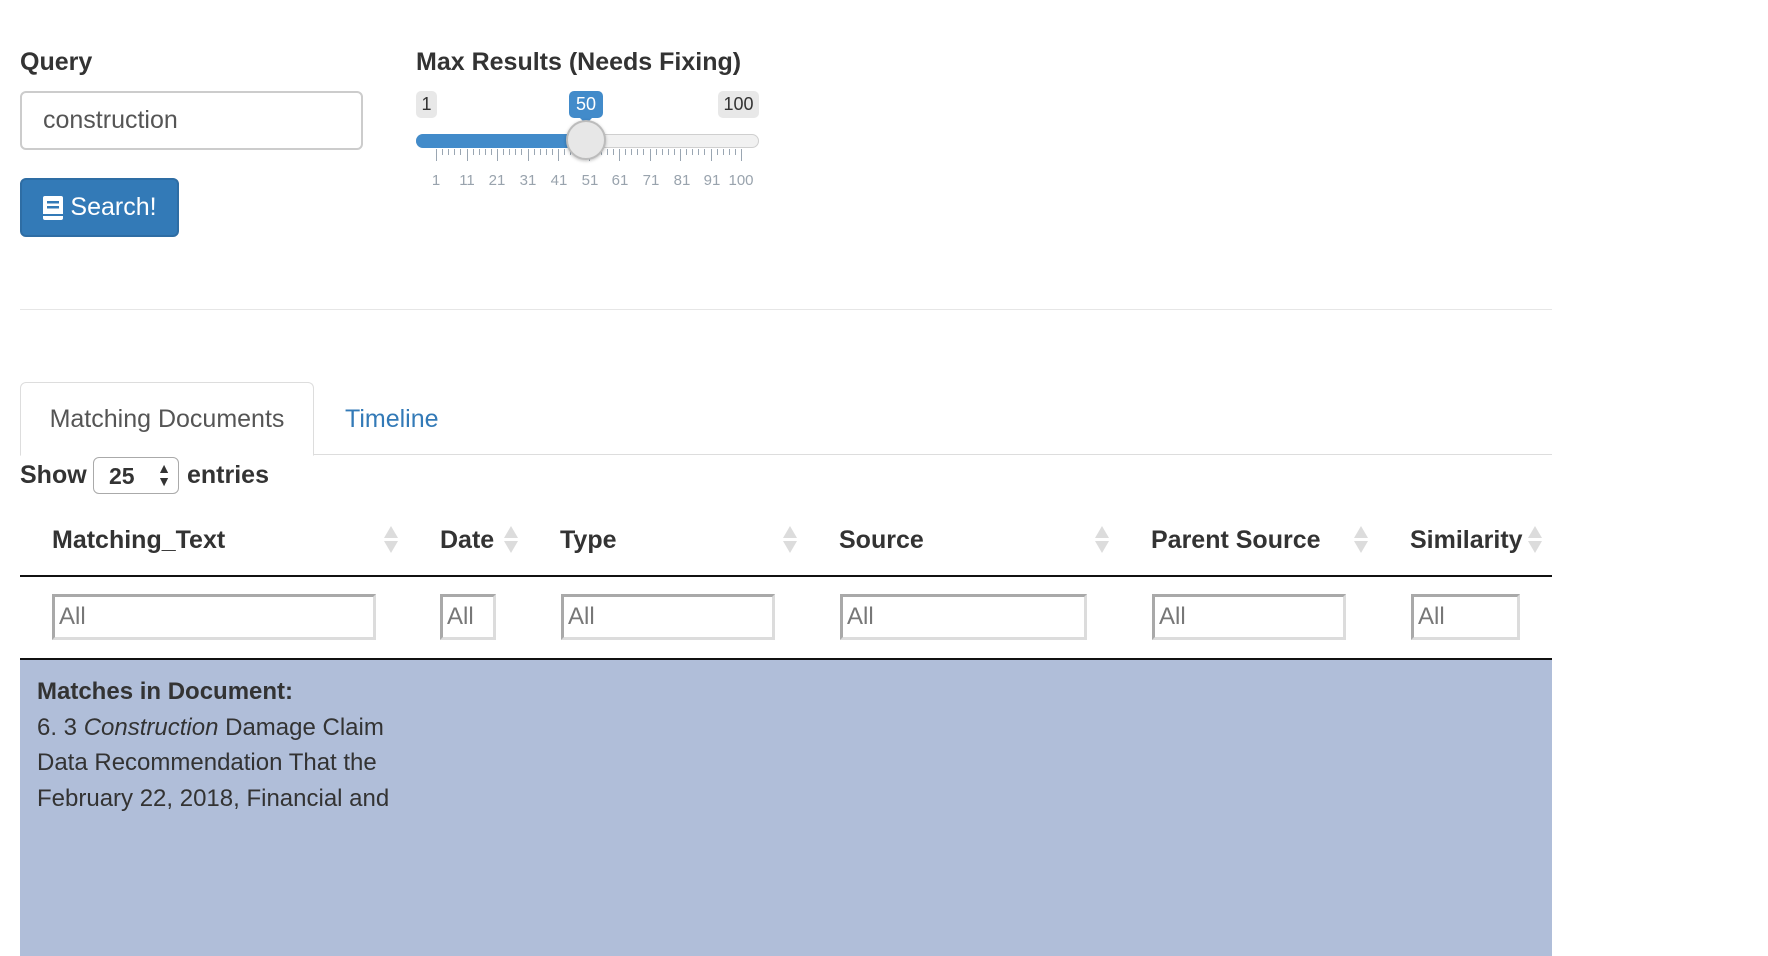 The height and width of the screenshot is (956, 1768). Describe the element at coordinates (138, 540) in the screenshot. I see `column-header-matching-text: Matching_Text` at that location.